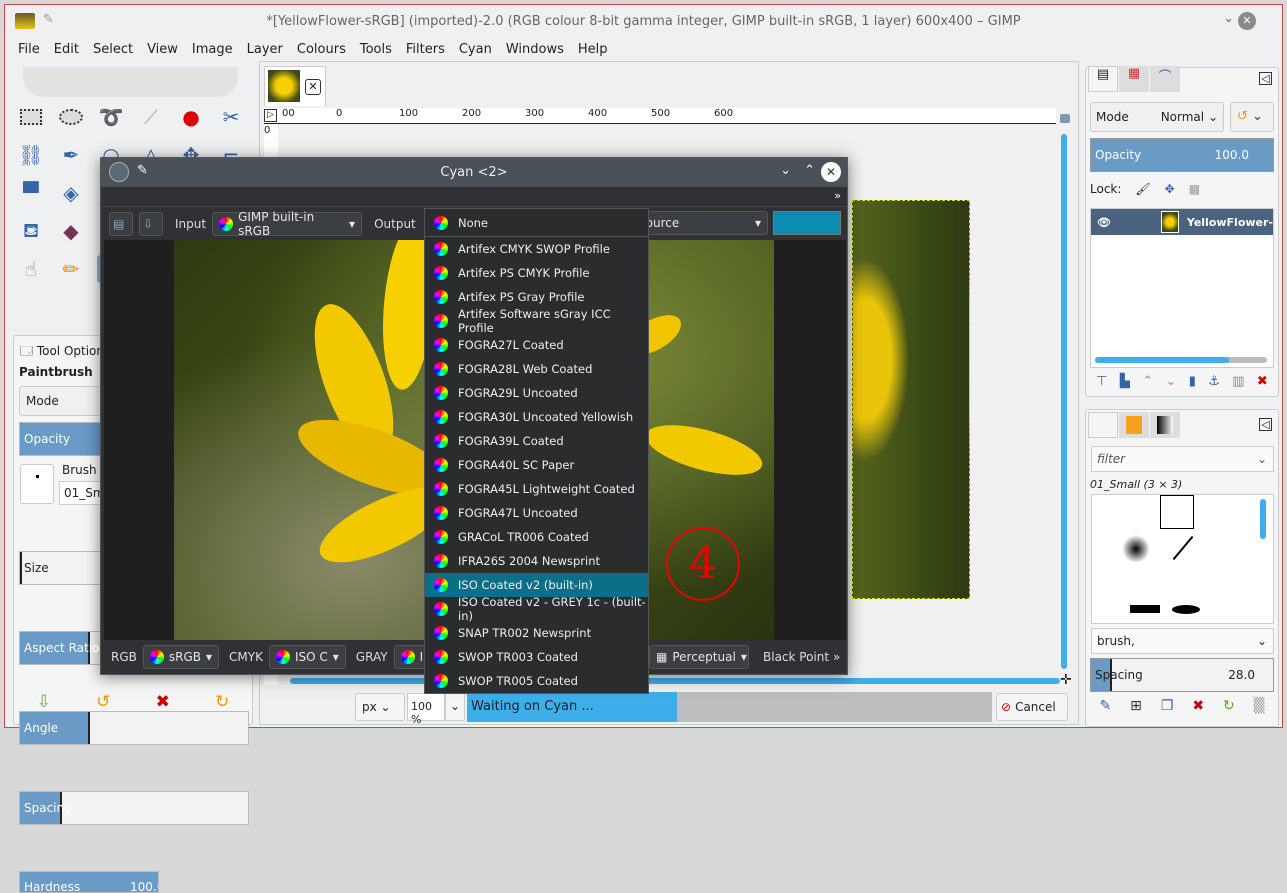 Image resolution: width=1287 pixels, height=893 pixels. I want to click on brush-fuzzy, so click(1136, 549).